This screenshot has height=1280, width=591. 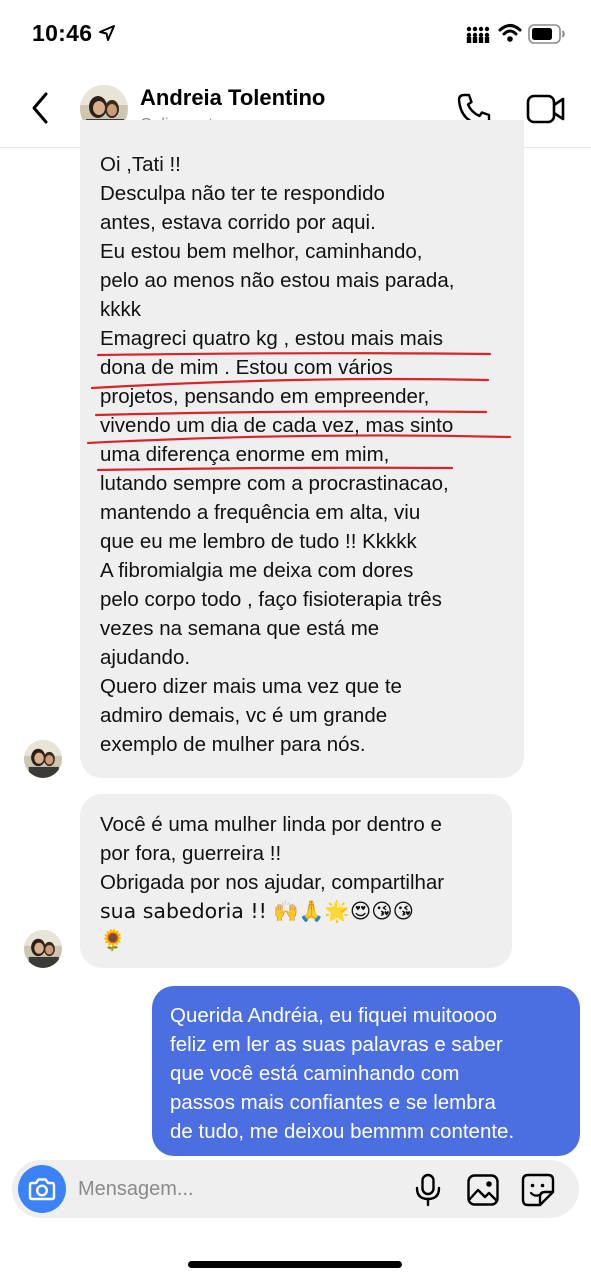 I want to click on gallery-button, so click(x=483, y=1190).